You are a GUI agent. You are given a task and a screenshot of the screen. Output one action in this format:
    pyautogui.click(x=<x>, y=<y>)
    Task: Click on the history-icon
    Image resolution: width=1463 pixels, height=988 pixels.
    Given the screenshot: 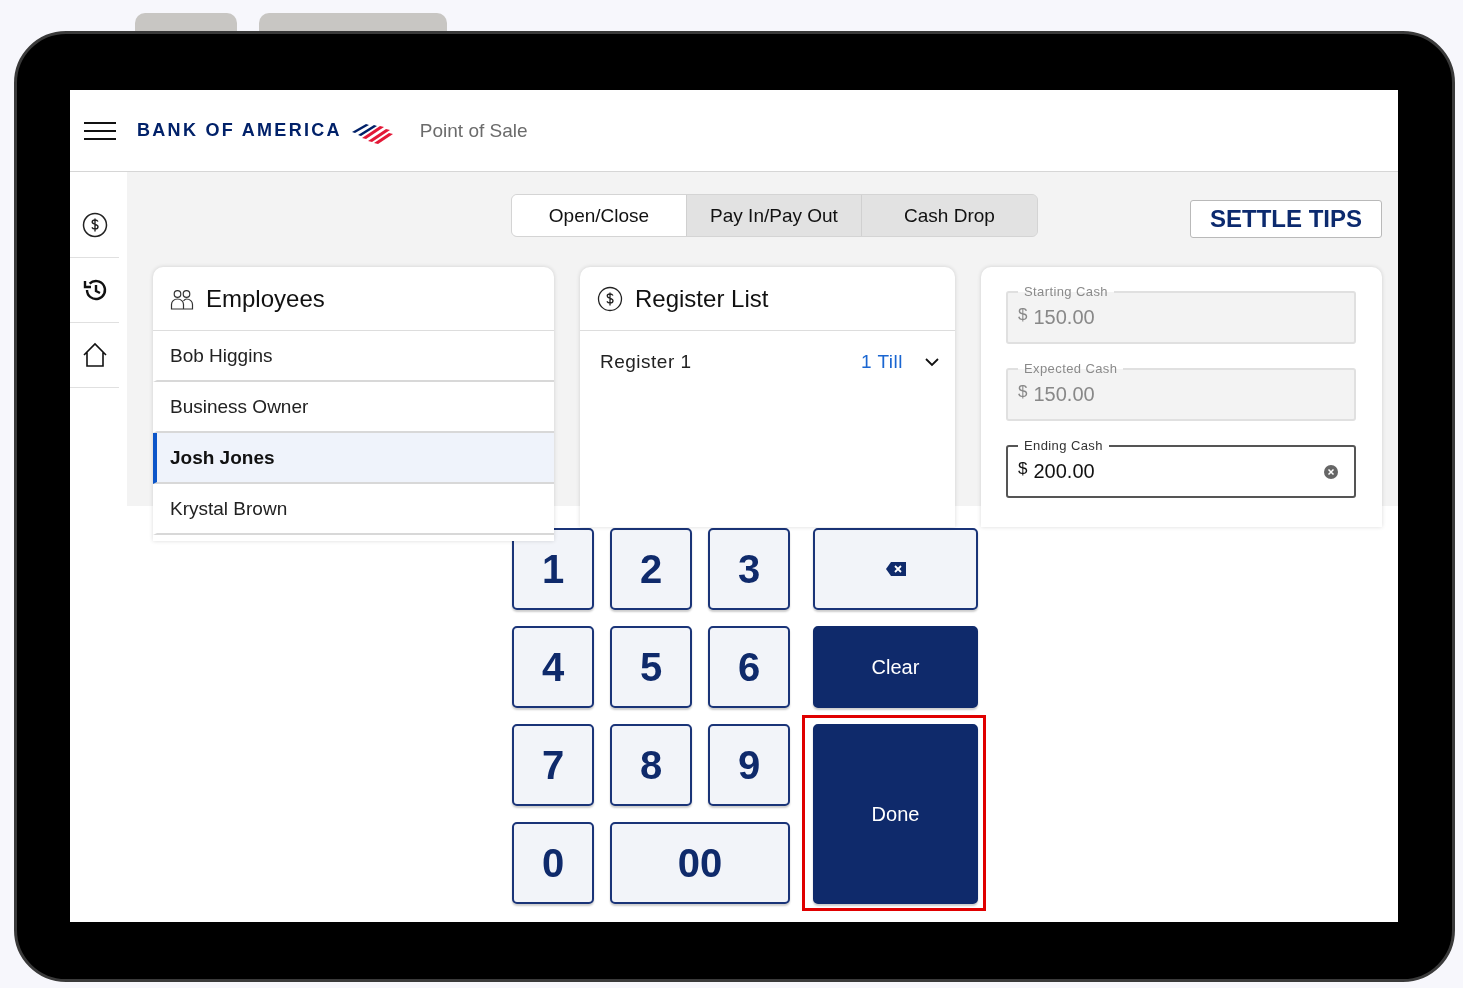 What is the action you would take?
    pyautogui.click(x=94, y=290)
    